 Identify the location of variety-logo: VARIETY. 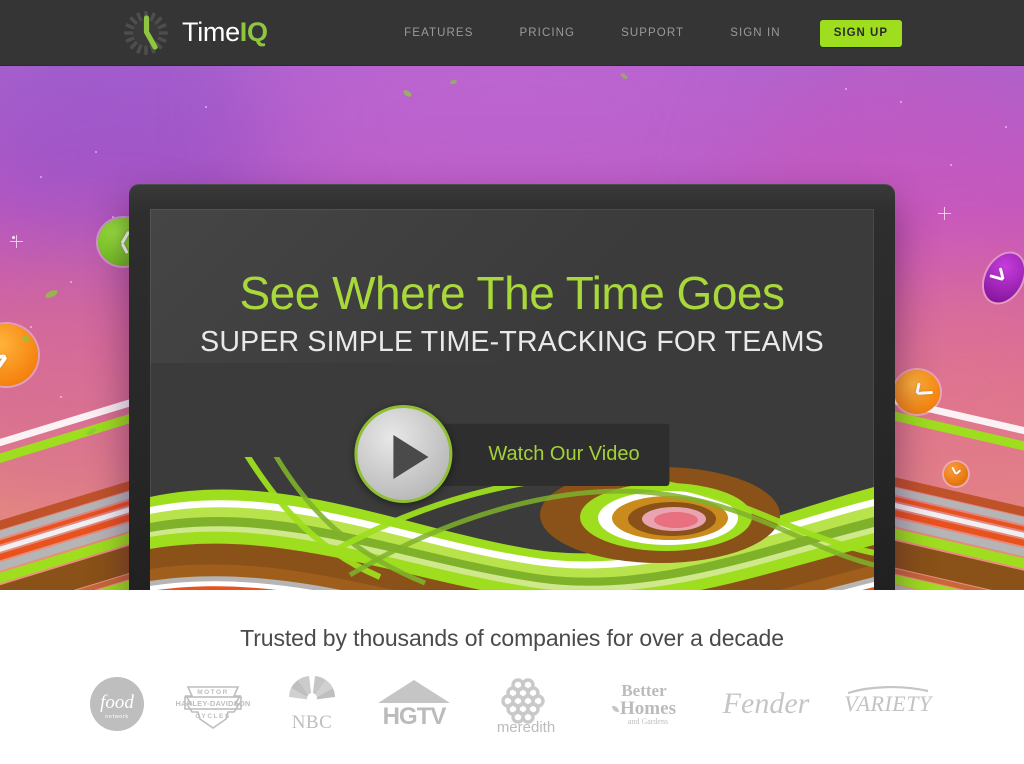
(888, 704).